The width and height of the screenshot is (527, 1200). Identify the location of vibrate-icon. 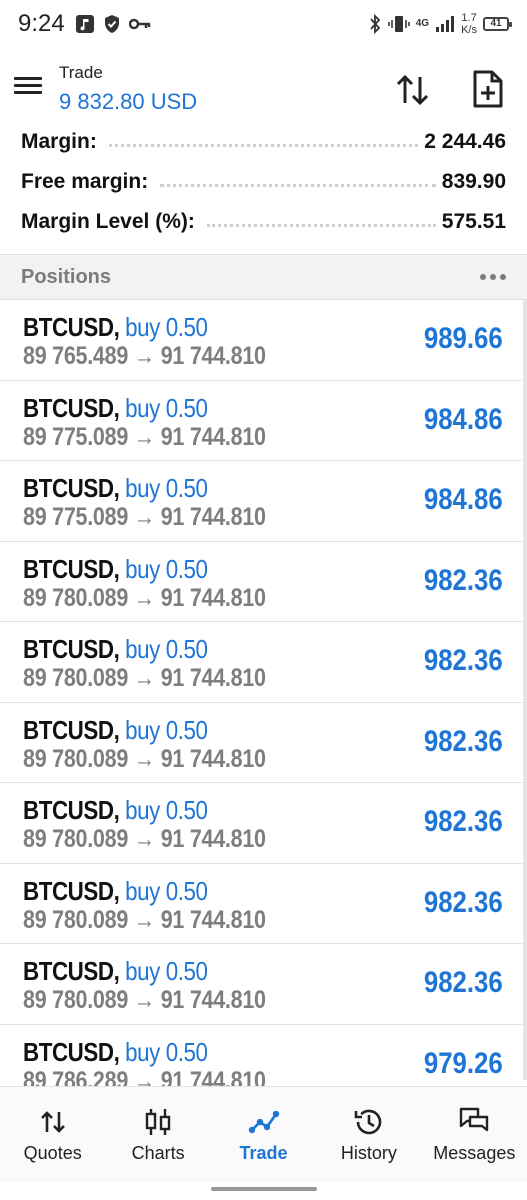
(398, 24).